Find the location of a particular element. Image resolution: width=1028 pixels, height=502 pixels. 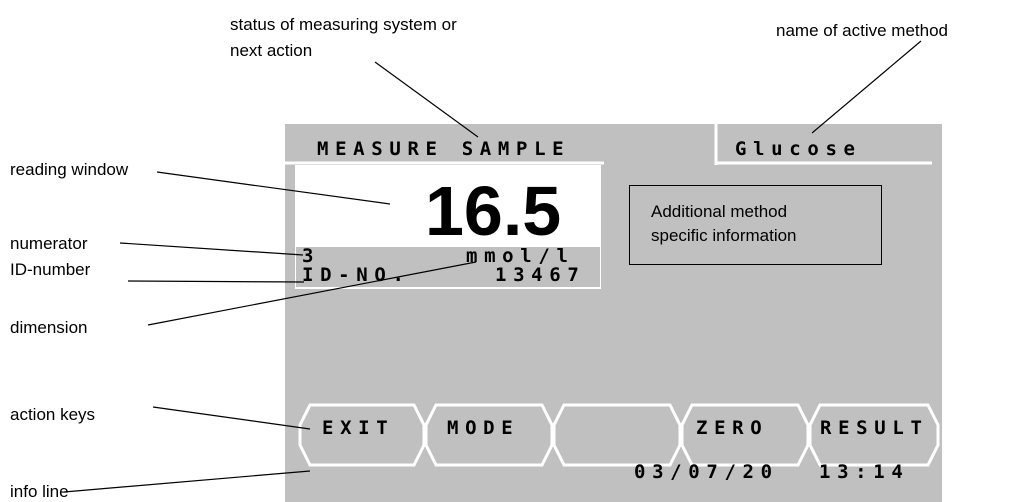

mode-key: MODE is located at coordinates (483, 428).